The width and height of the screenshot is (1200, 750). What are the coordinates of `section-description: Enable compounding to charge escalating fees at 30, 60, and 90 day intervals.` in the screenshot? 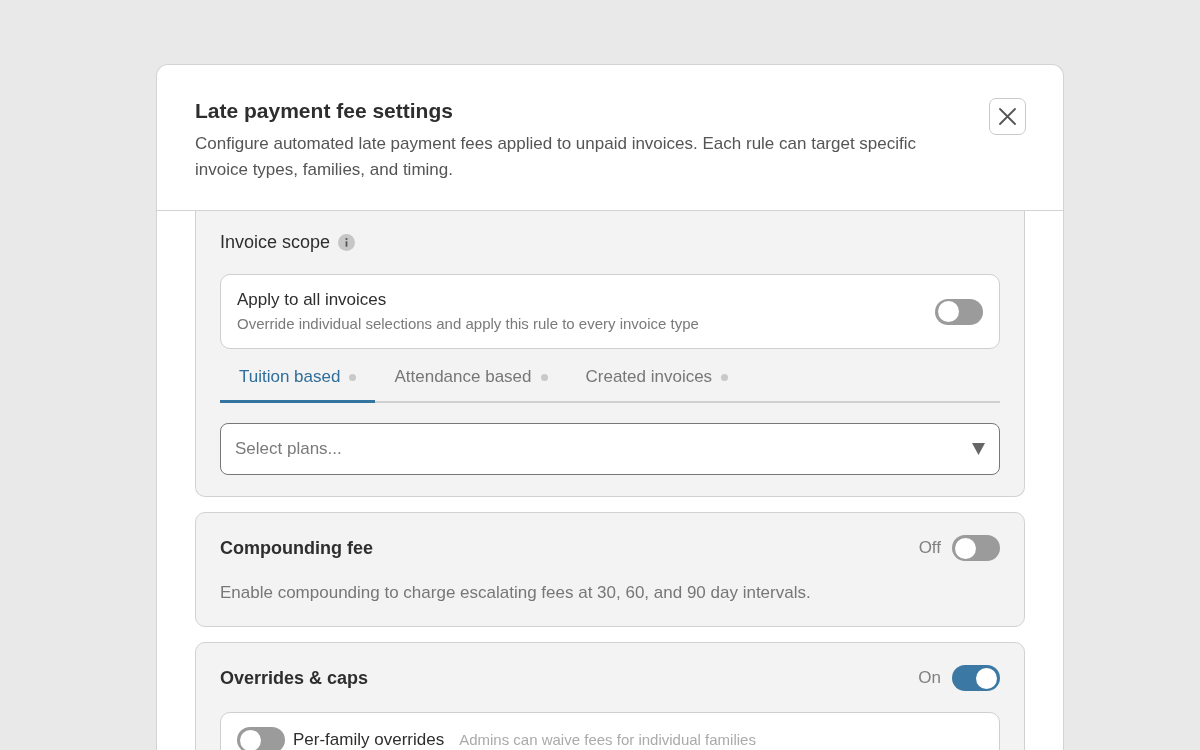 It's located at (516, 593).